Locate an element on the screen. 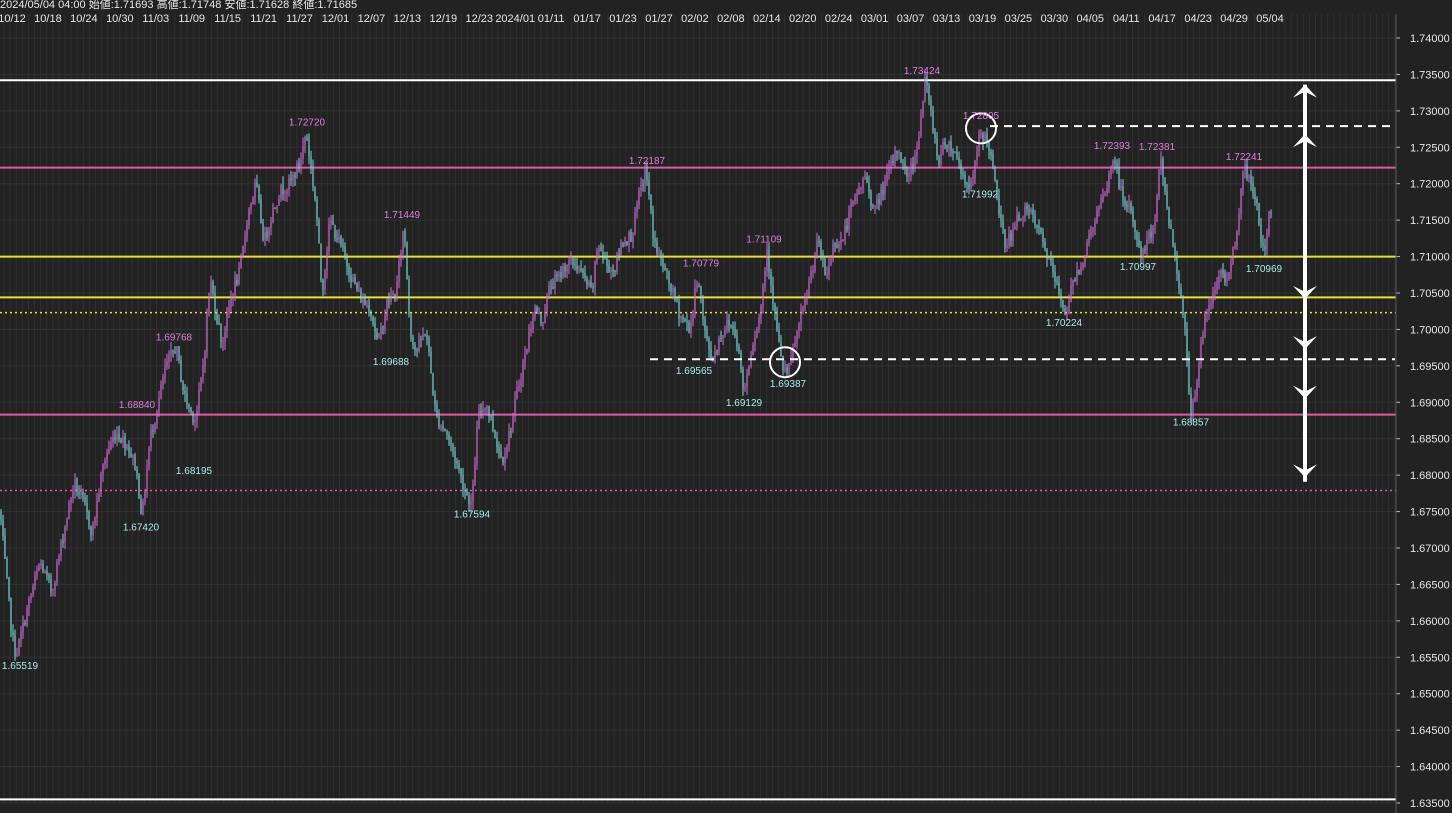 The image size is (1452, 813). y-tick-label: 1.73000 is located at coordinates (1430, 112).